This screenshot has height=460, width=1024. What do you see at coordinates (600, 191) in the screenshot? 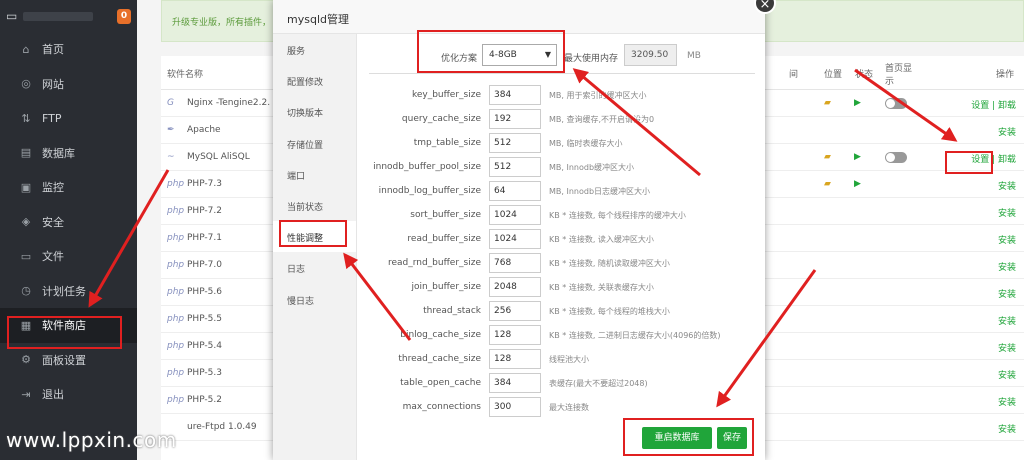
I see `param-desc: MB, Innodb日志缓冲区大小` at bounding box center [600, 191].